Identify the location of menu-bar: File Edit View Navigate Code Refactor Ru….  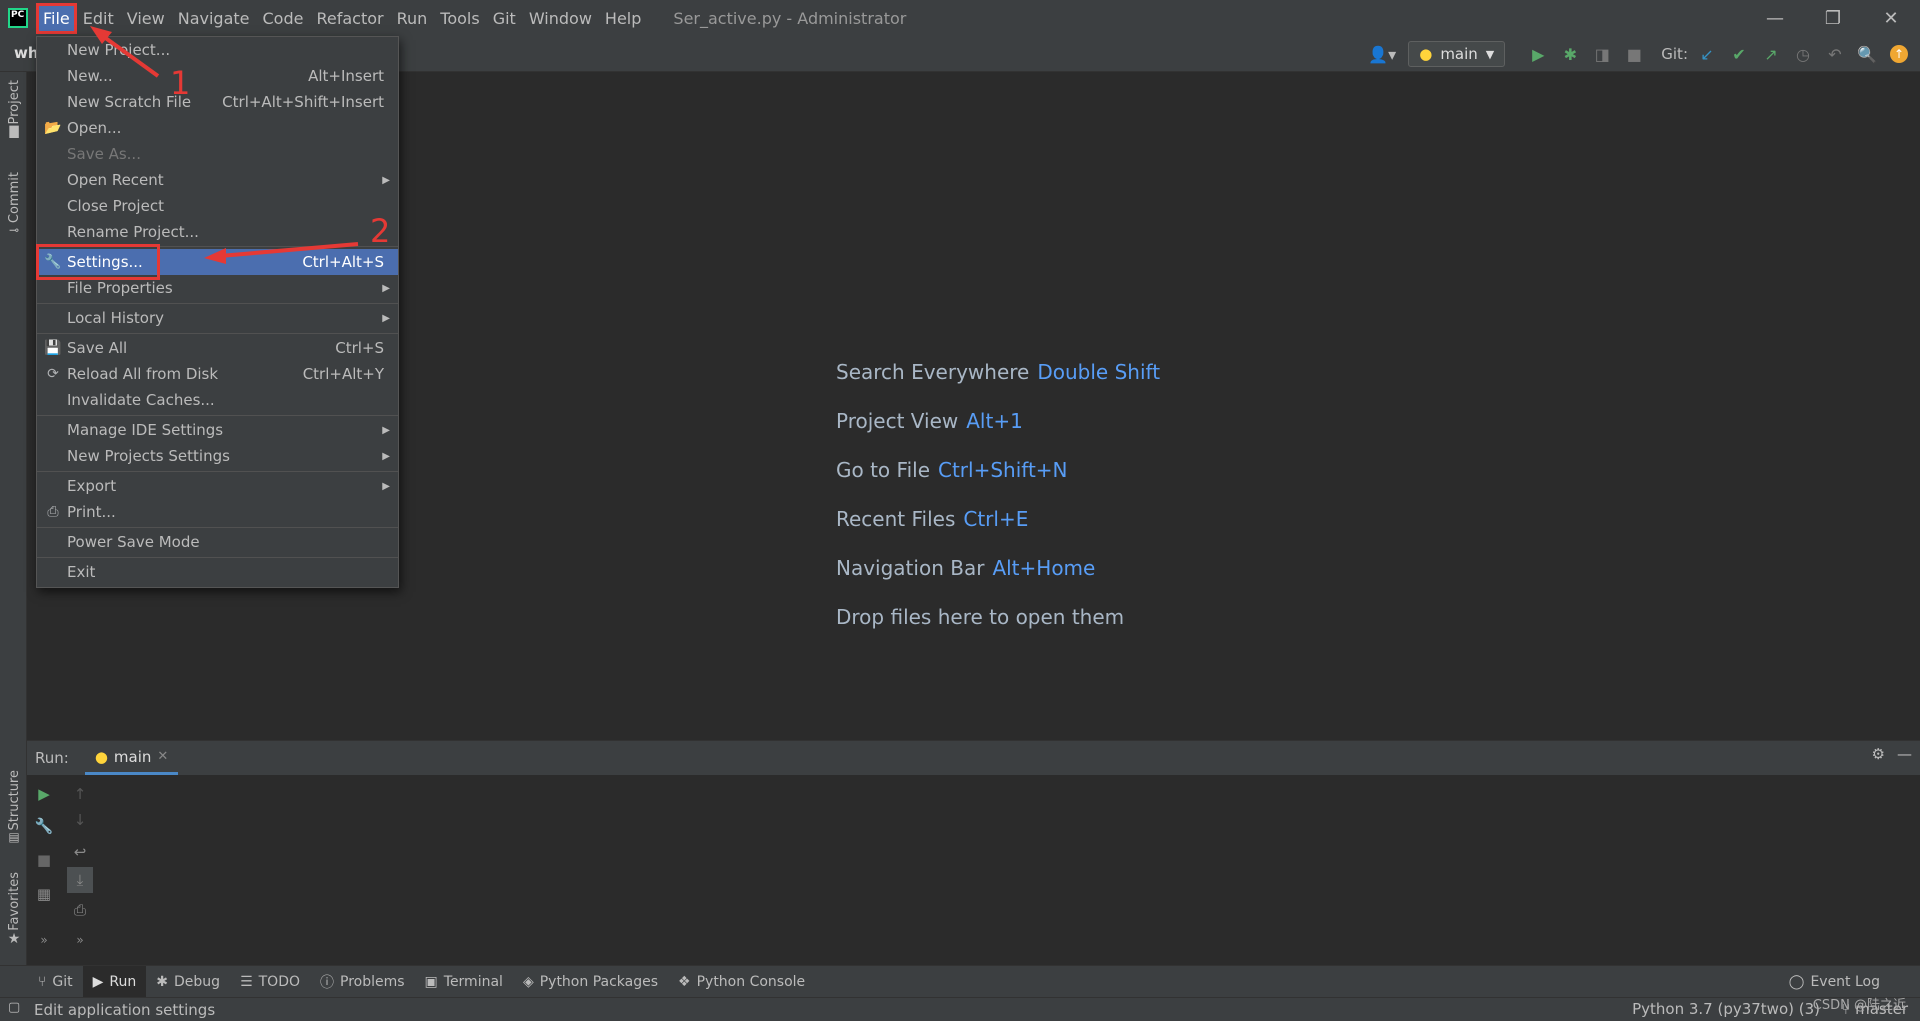
(342, 18).